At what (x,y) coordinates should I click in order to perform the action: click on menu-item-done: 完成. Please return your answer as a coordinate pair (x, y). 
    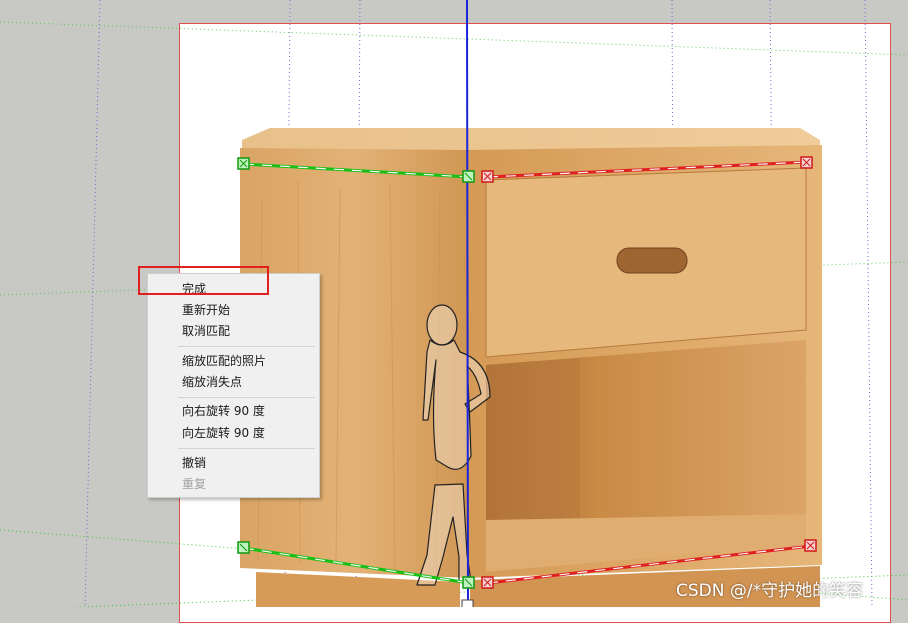
    Looking at the image, I should click on (194, 289).